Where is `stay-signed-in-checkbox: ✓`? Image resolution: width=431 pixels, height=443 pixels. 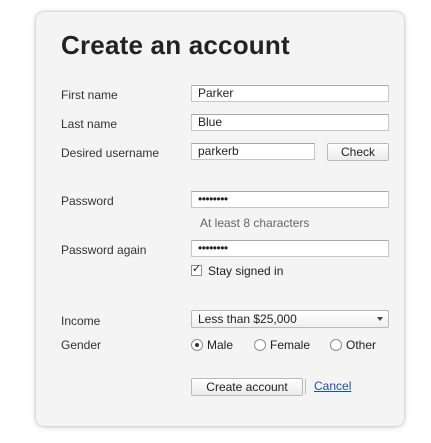
stay-signed-in-checkbox: ✓ is located at coordinates (196, 269).